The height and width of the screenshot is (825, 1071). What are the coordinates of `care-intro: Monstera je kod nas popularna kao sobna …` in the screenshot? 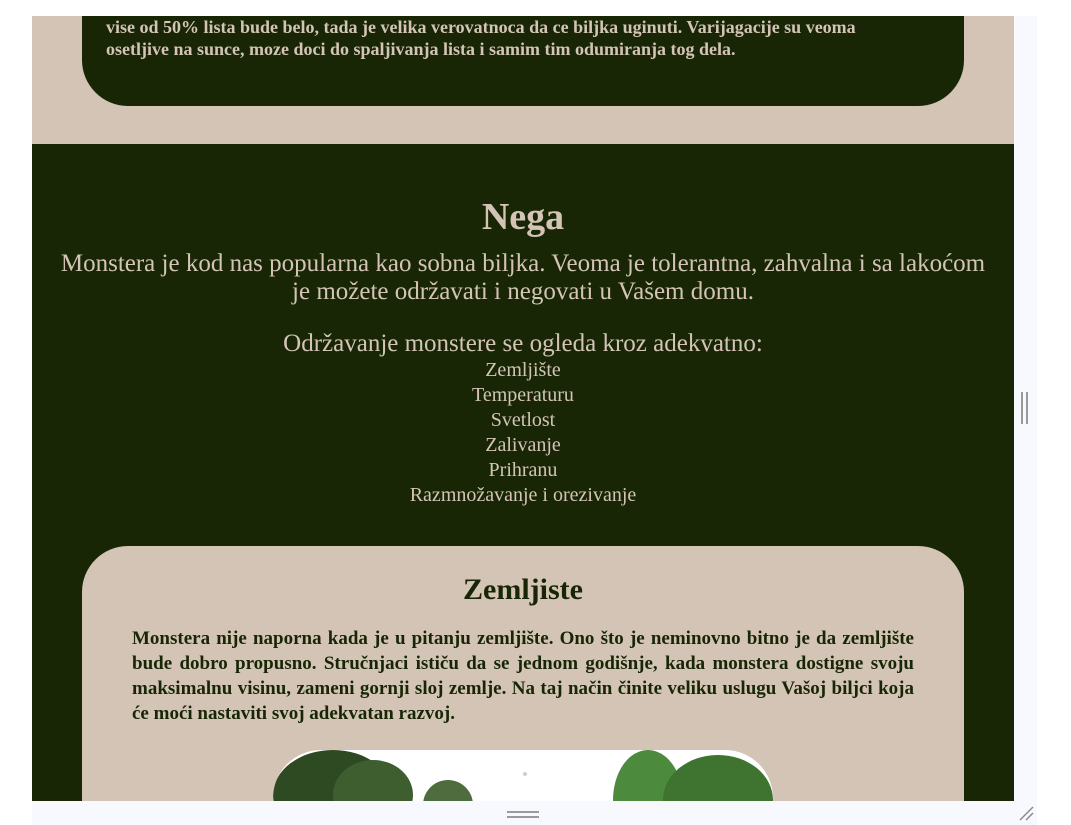 It's located at (523, 277).